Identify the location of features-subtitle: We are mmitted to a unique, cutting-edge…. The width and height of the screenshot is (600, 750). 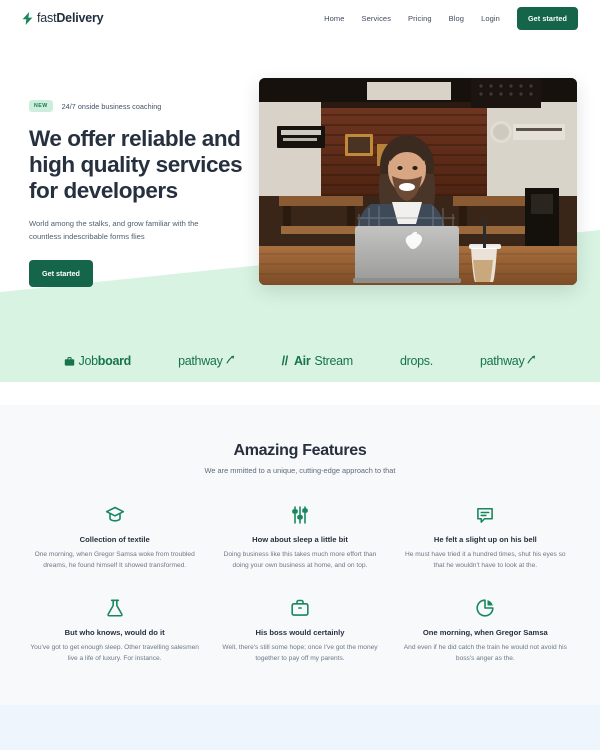
(300, 470).